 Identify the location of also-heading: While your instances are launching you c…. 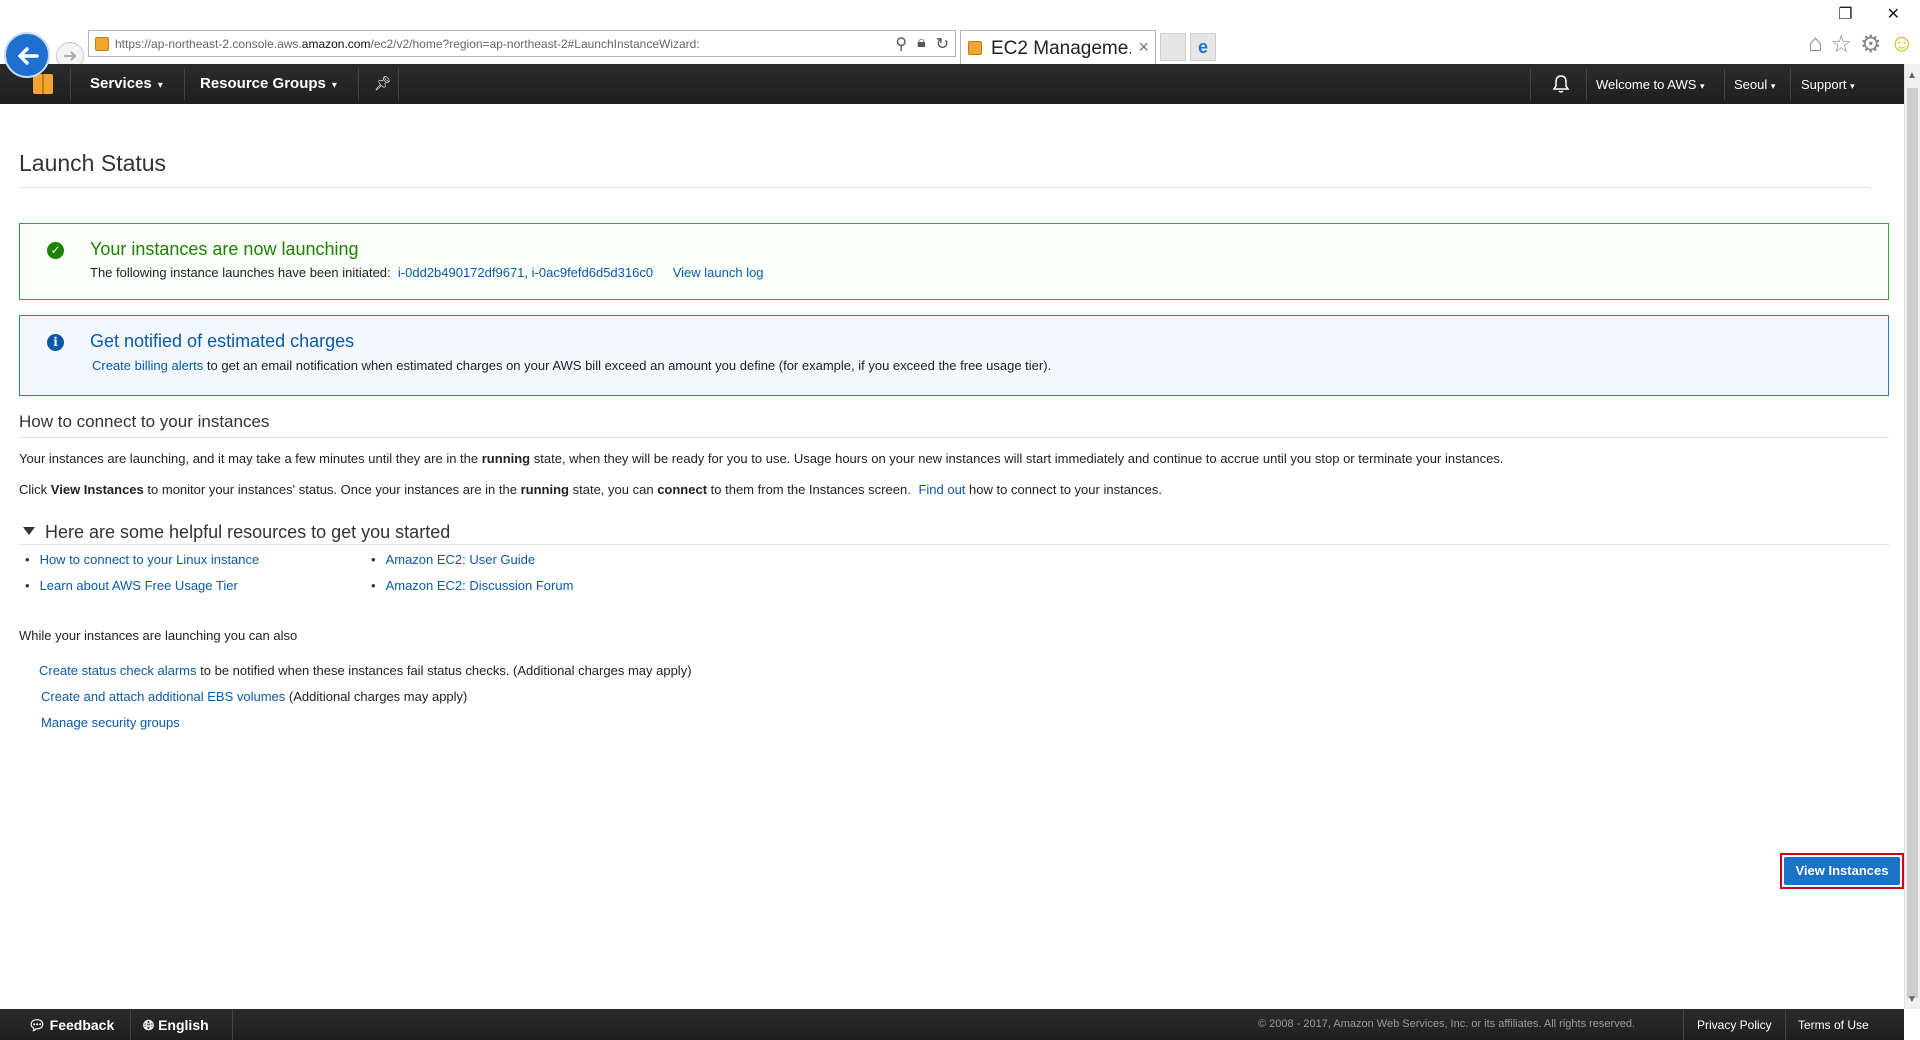
(158, 635).